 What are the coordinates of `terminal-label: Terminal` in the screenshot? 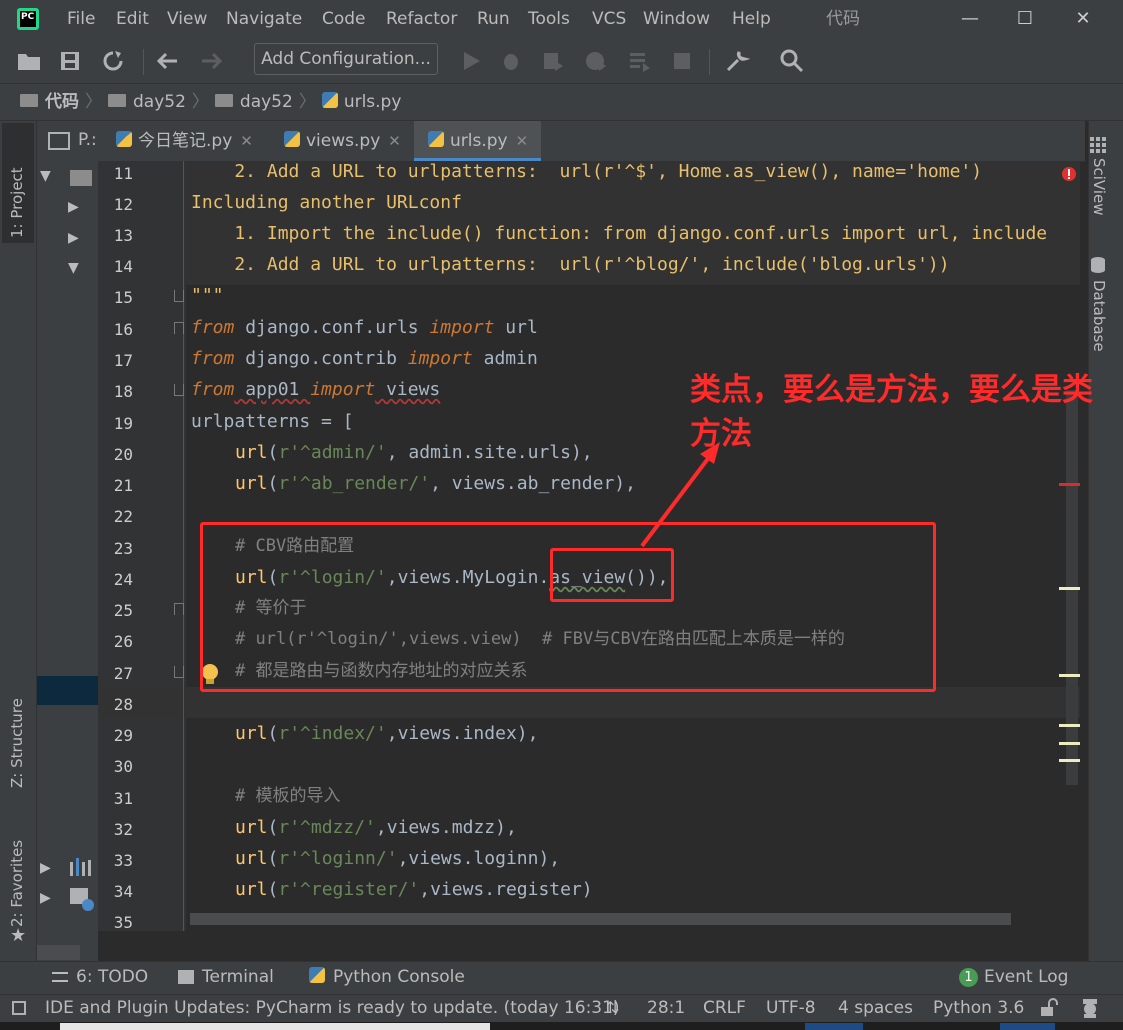 It's located at (238, 977).